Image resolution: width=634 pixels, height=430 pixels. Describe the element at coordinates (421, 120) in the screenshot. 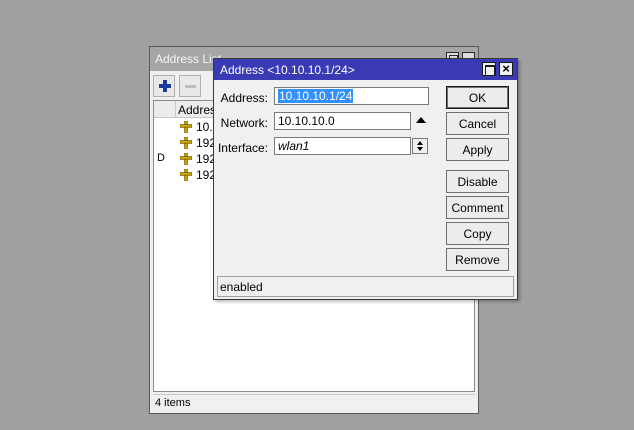

I see `triangle-up-icon` at that location.